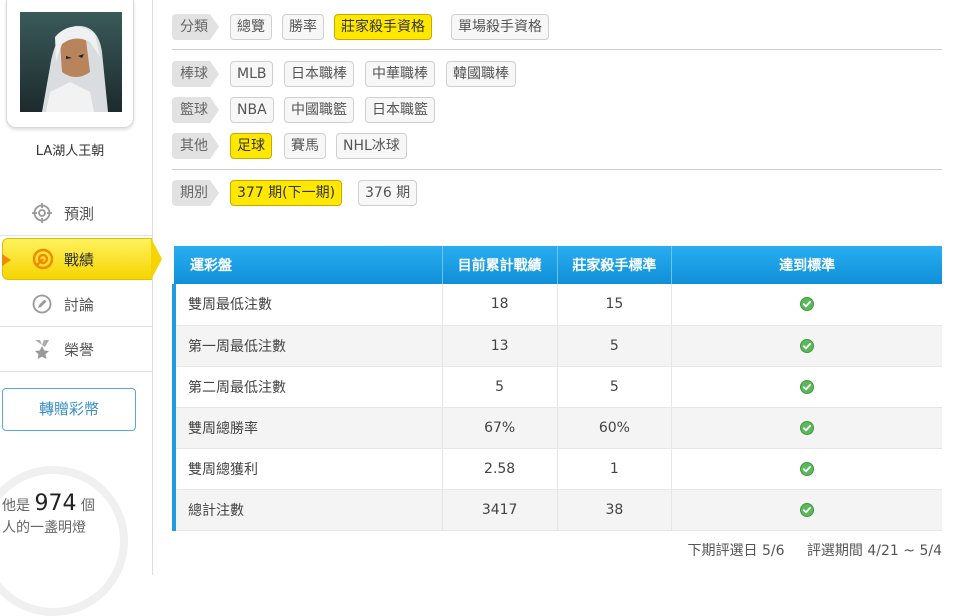 The height and width of the screenshot is (616, 962). Describe the element at coordinates (614, 305) in the screenshot. I see `cell-standard: 15` at that location.